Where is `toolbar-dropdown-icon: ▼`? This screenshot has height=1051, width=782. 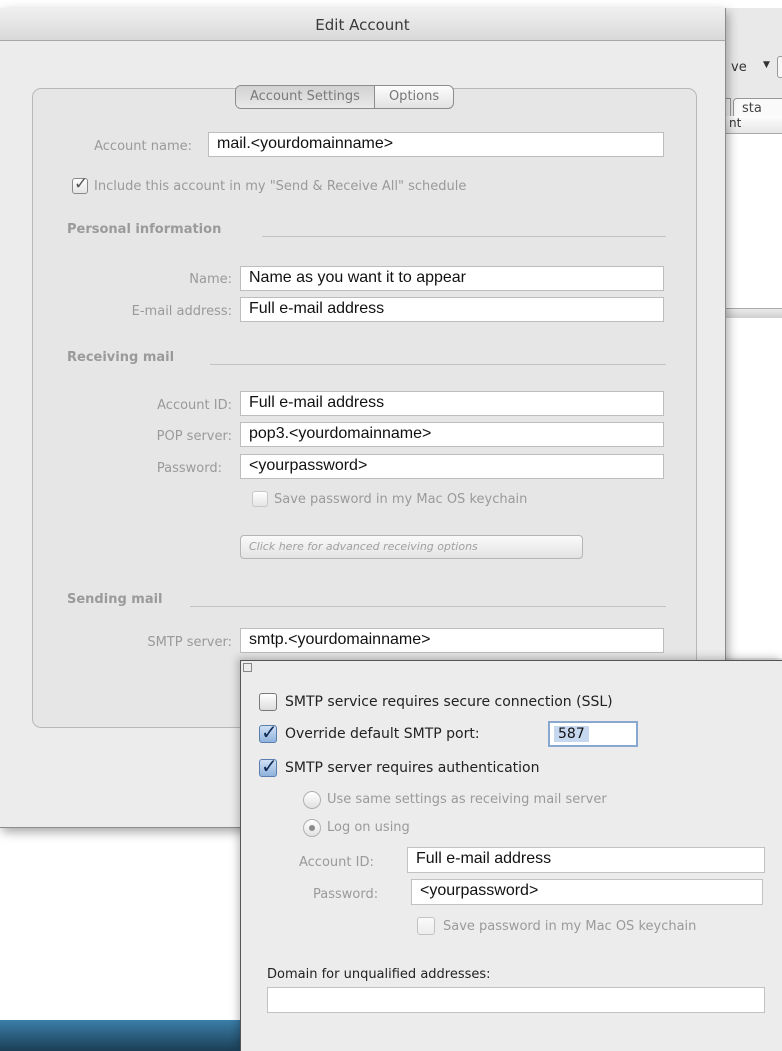
toolbar-dropdown-icon: ▼ is located at coordinates (766, 65).